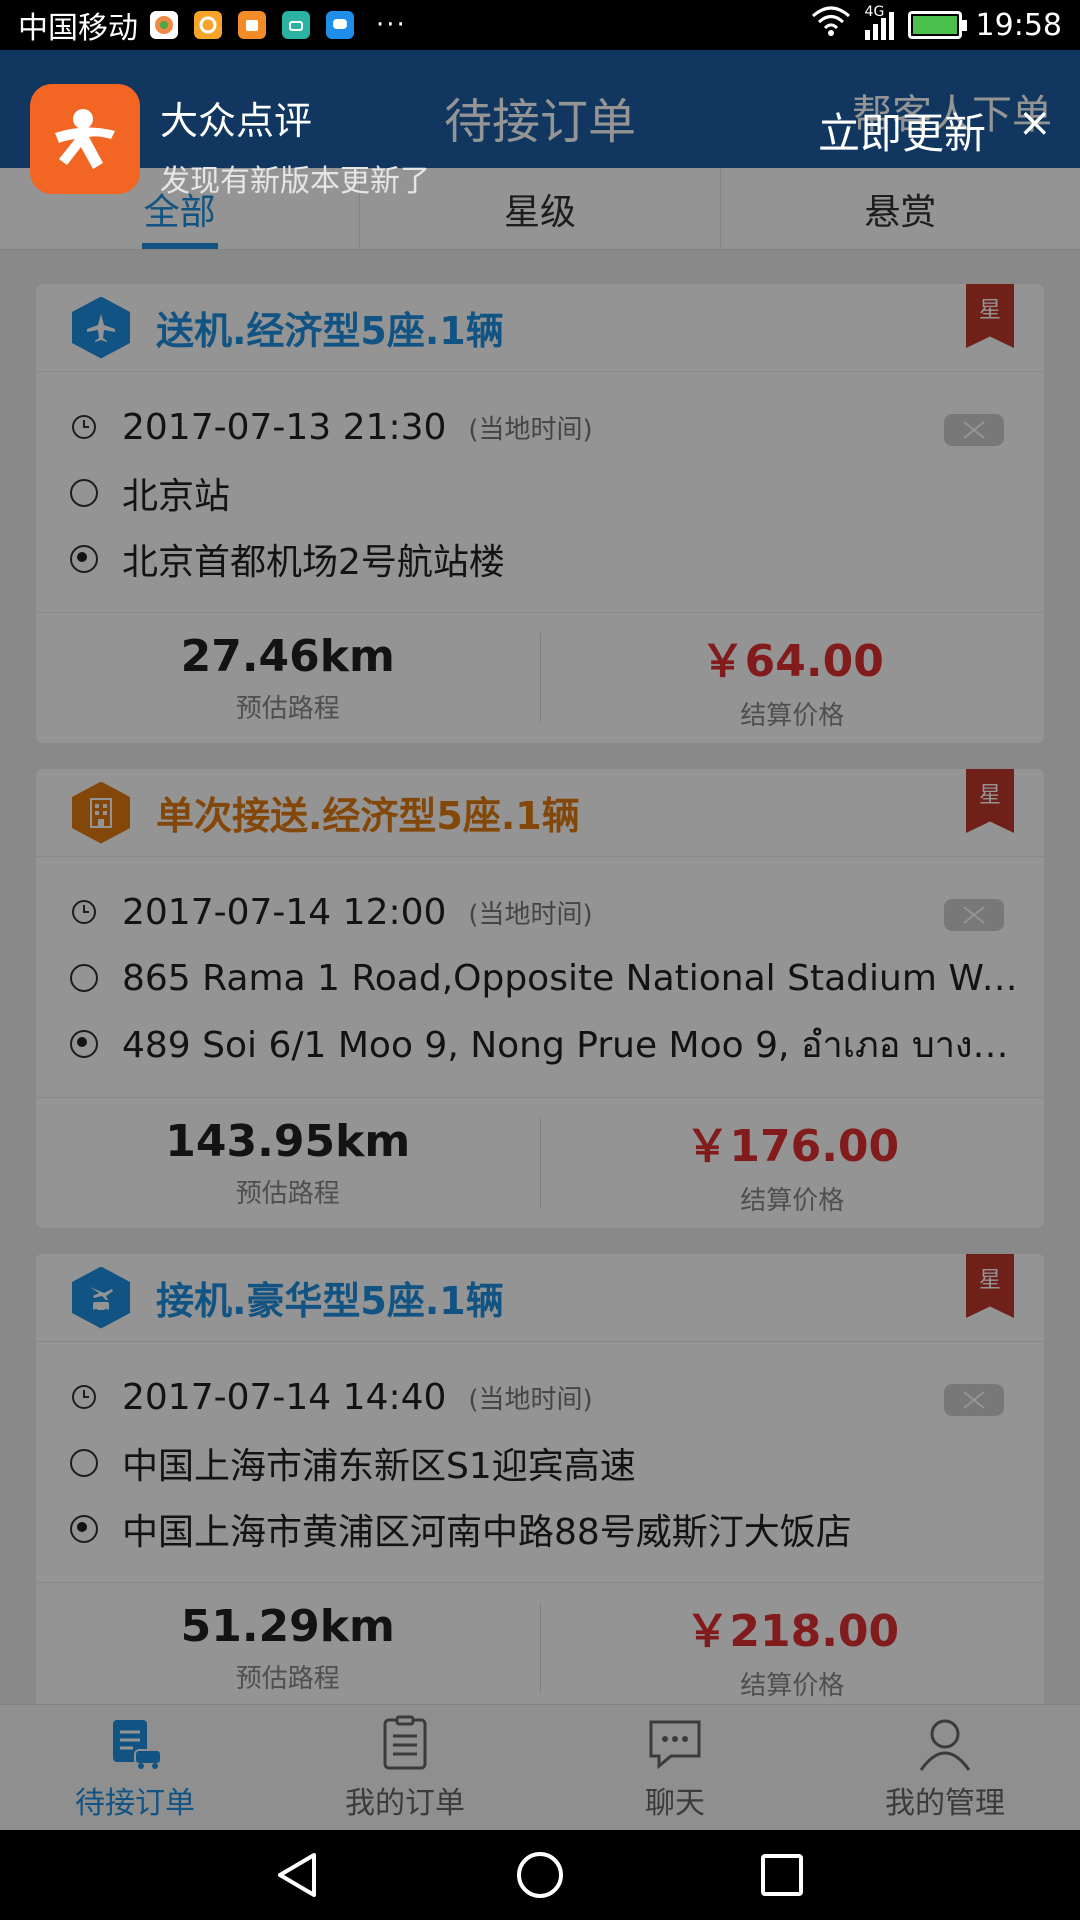 This screenshot has width=1080, height=1920. I want to click on price-value: ￥64.00, so click(792, 661).